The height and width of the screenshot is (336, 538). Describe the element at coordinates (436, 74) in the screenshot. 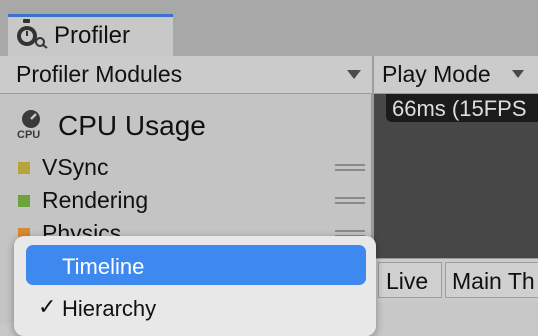

I see `play-mode-label: Play Mode` at that location.